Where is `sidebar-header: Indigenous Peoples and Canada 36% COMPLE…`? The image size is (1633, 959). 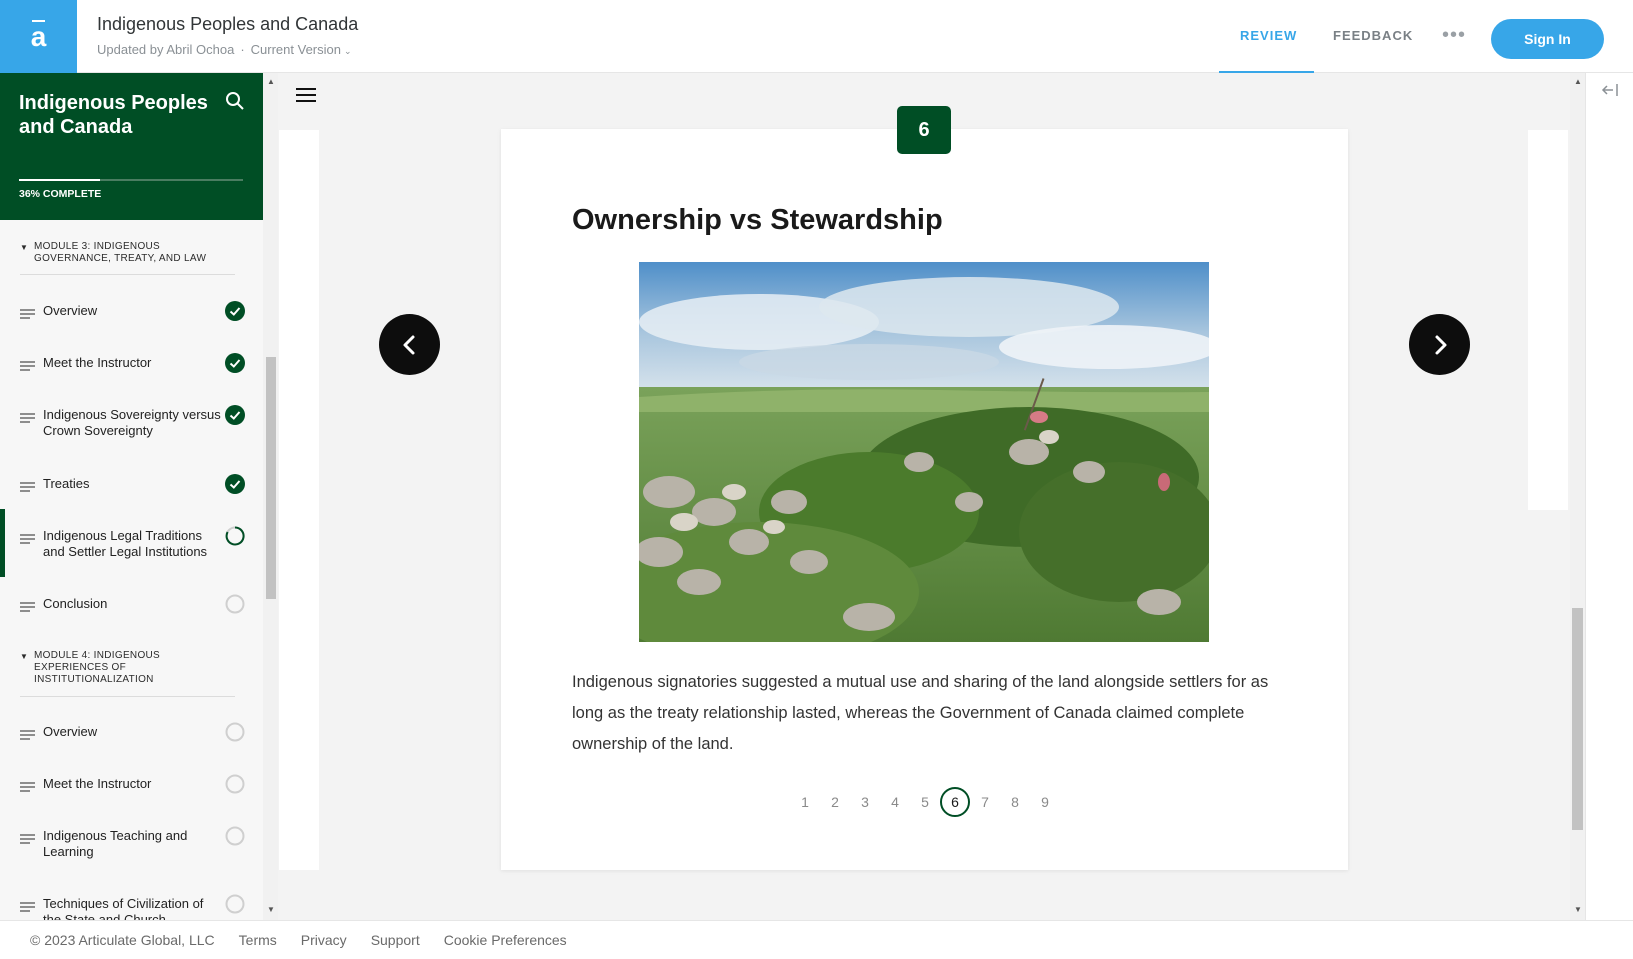 sidebar-header: Indigenous Peoples and Canada 36% COMPLE… is located at coordinates (131, 146).